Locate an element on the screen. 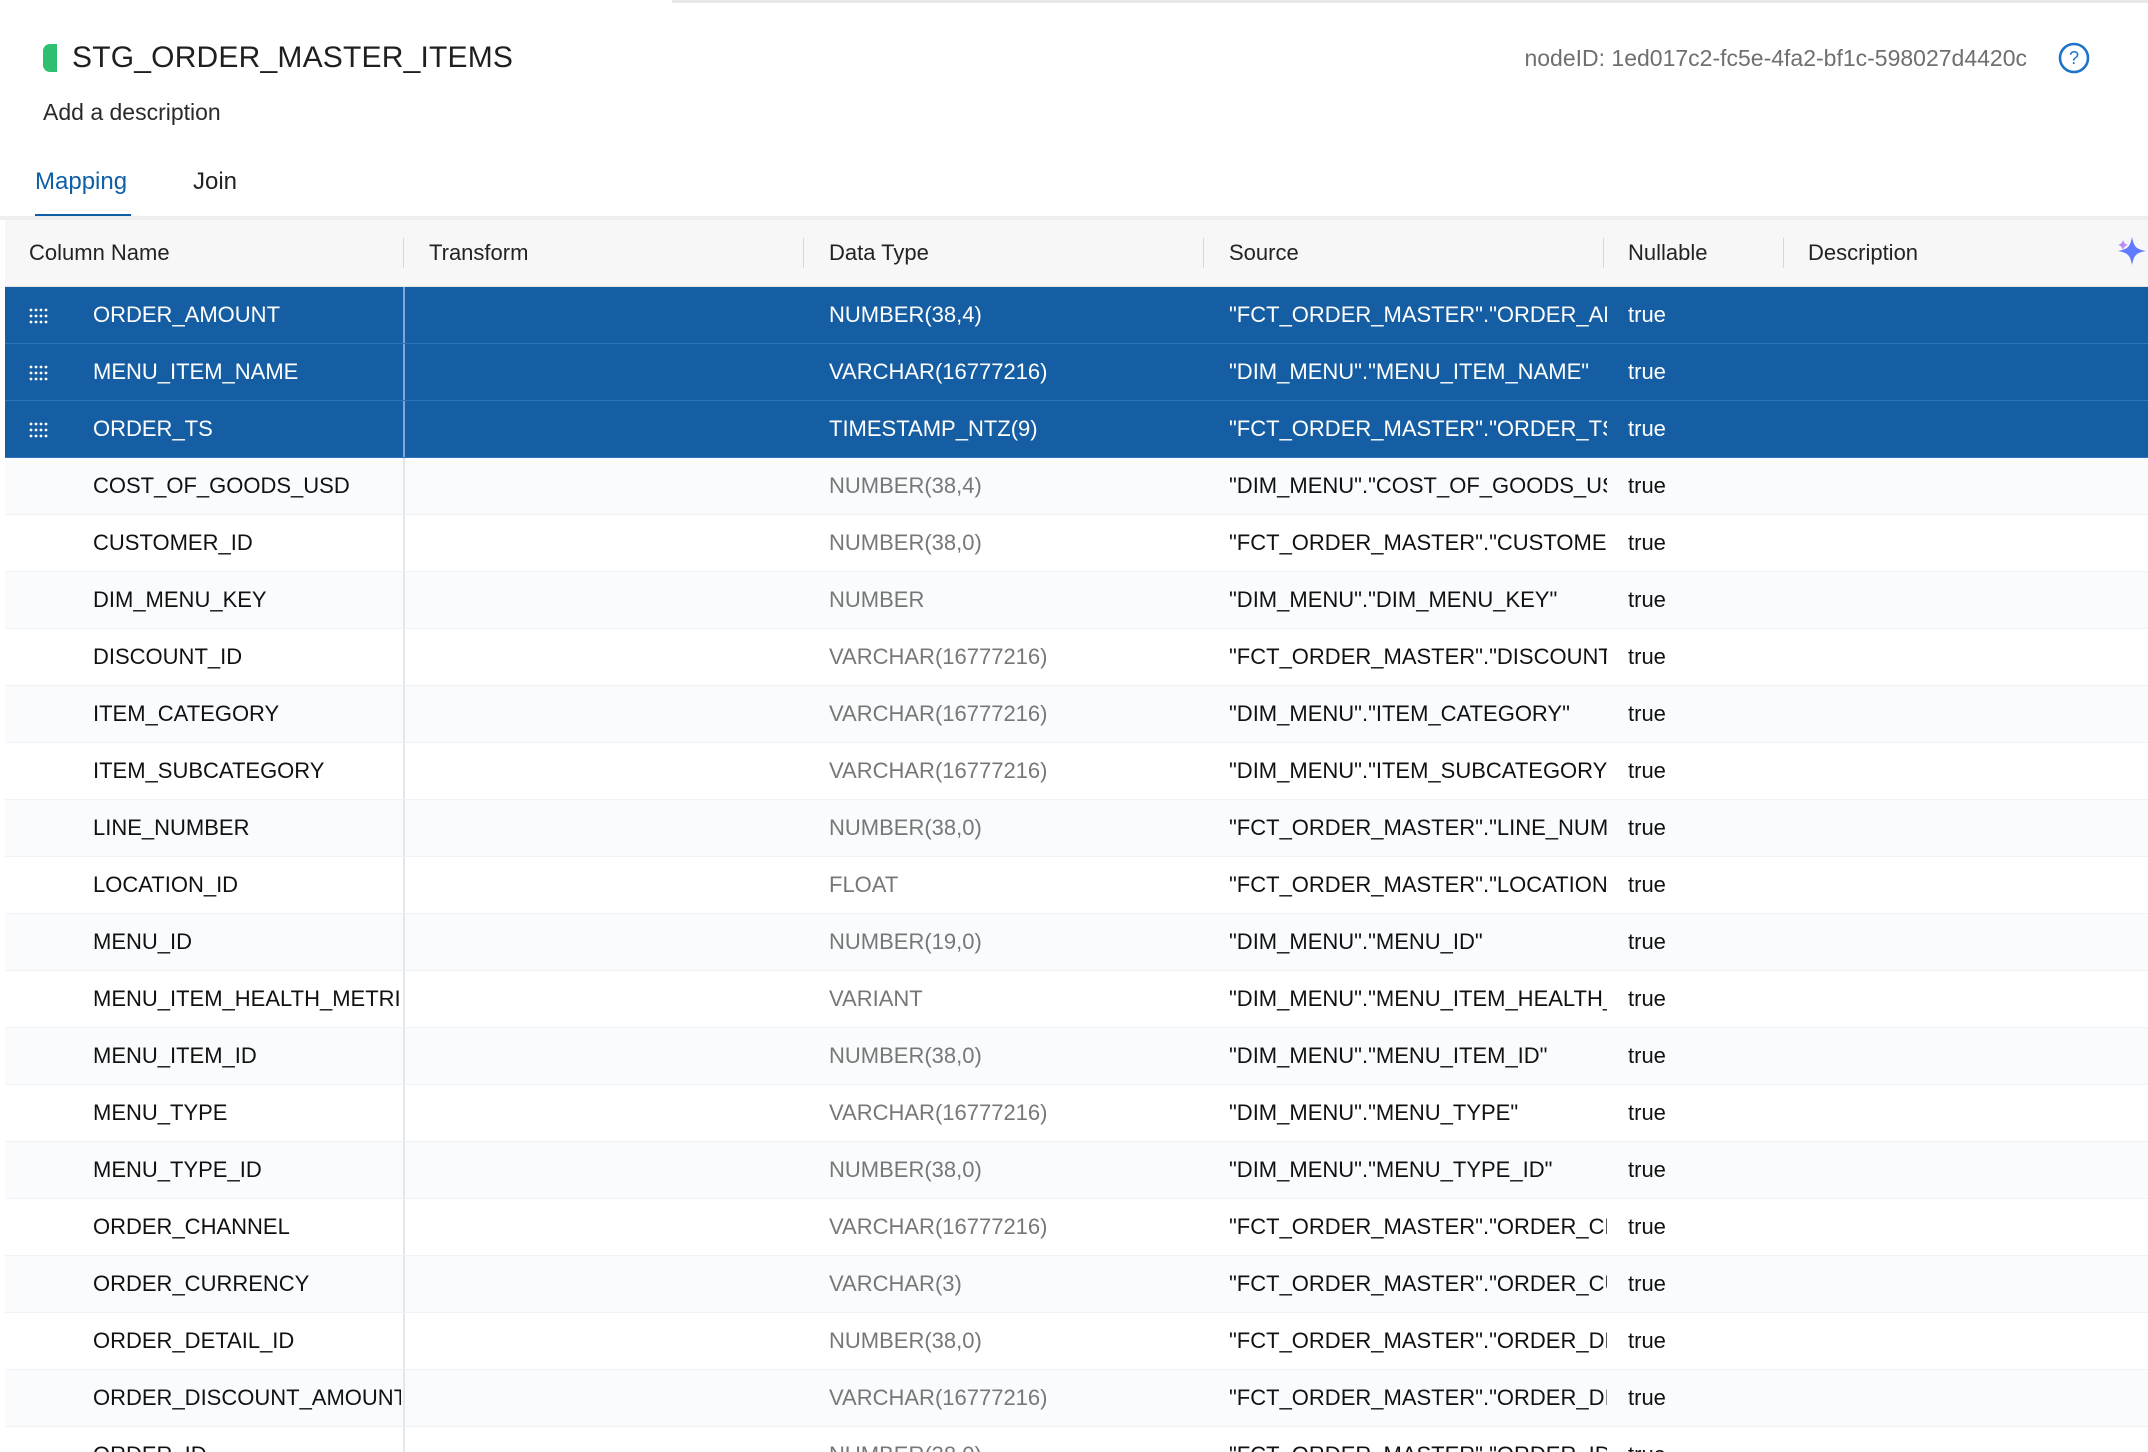 This screenshot has width=2148, height=1452. column-name-cell: MENU_TYPE is located at coordinates (160, 1112).